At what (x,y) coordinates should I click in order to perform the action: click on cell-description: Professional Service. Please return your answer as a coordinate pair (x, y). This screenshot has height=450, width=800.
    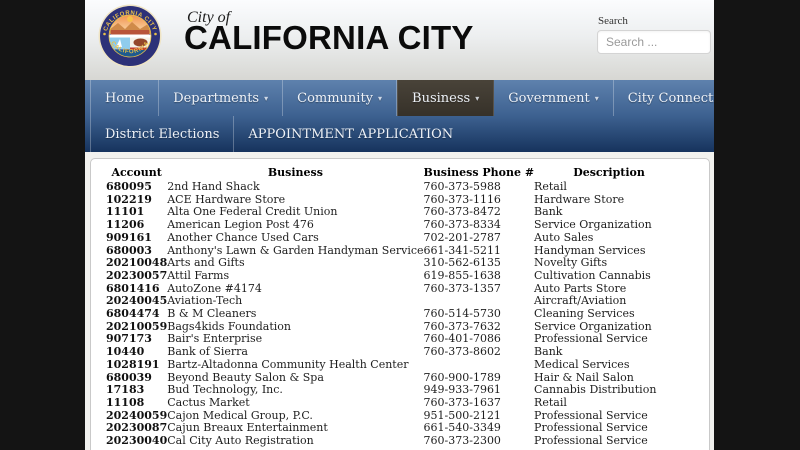
    Looking at the image, I should click on (591, 441).